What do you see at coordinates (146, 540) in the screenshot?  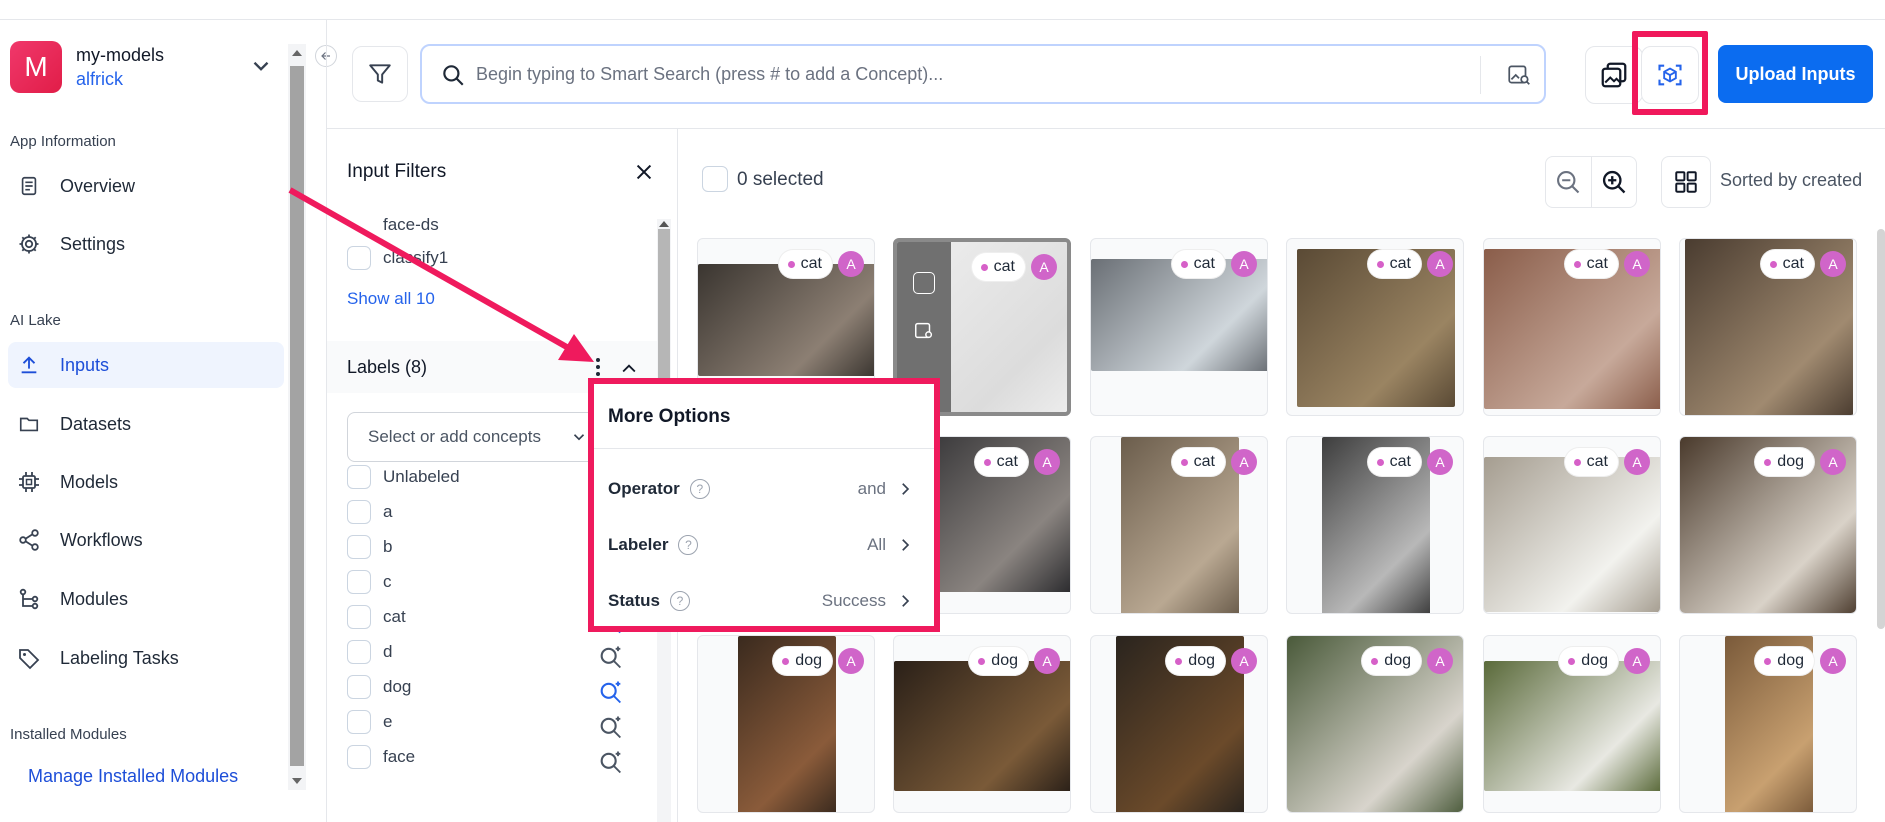 I see `sidebar-item-workflows: Workflows` at bounding box center [146, 540].